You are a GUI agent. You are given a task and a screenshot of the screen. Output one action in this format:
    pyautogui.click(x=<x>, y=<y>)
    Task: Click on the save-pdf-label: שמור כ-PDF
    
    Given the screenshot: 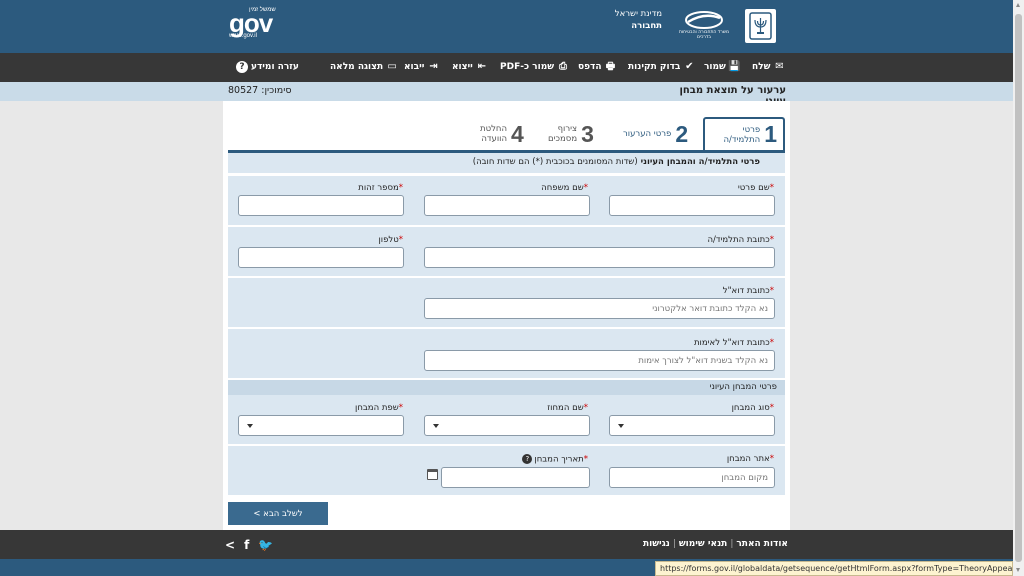 What is the action you would take?
    pyautogui.click(x=527, y=66)
    